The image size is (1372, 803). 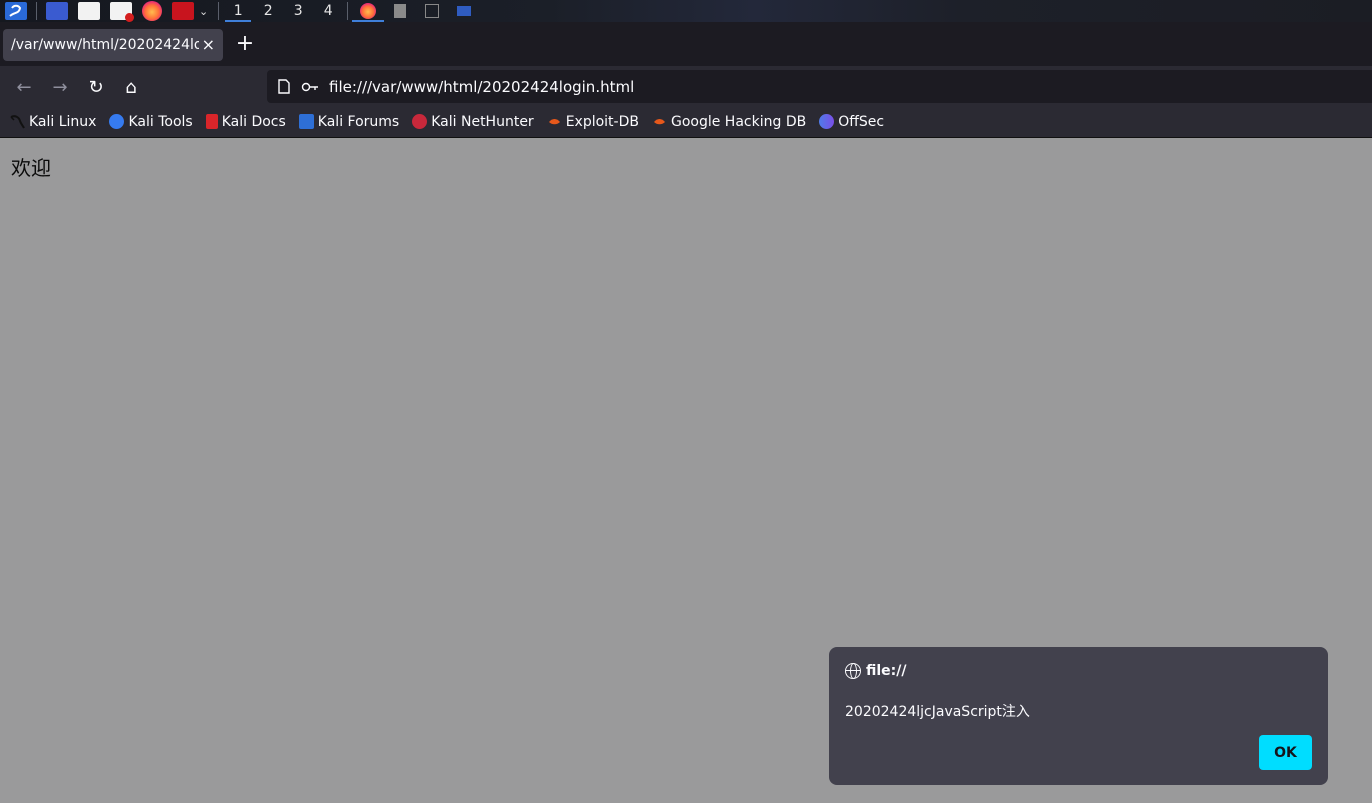 What do you see at coordinates (105, 45) in the screenshot?
I see `tab-title: /var/www/html/20202424login.html` at bounding box center [105, 45].